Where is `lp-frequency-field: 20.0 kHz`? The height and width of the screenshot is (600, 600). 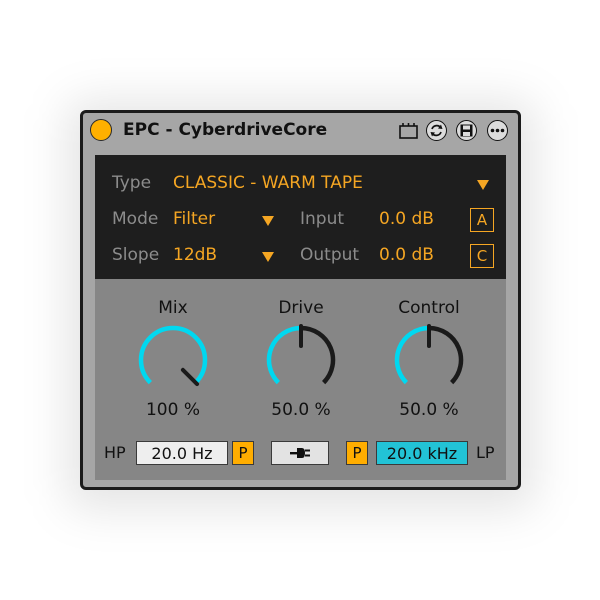
lp-frequency-field: 20.0 kHz is located at coordinates (422, 453).